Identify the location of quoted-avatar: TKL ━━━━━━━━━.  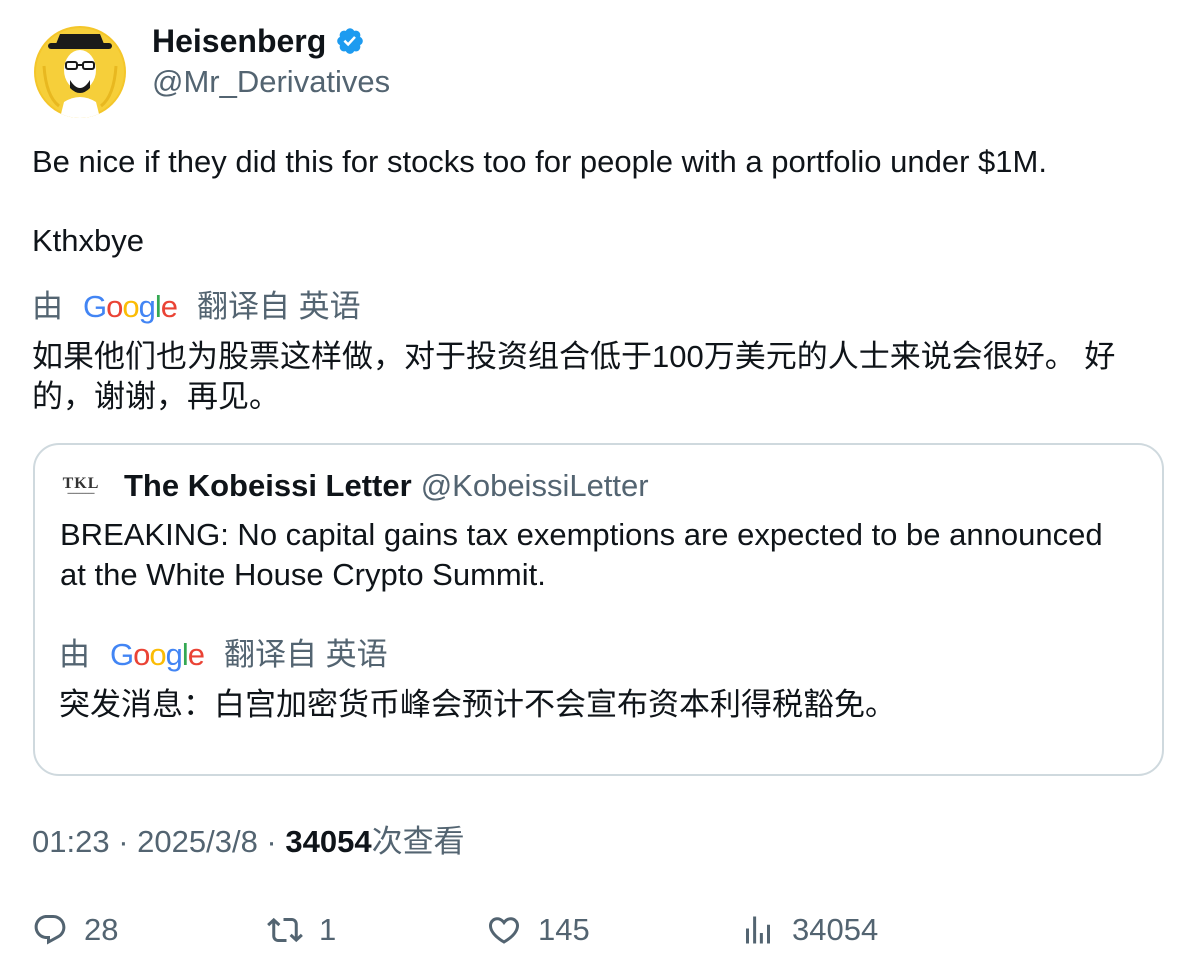
(81, 485).